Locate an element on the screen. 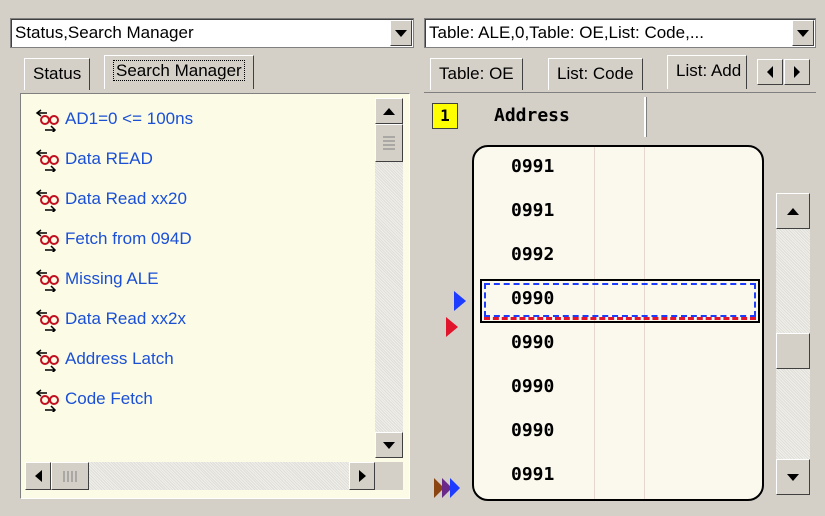 This screenshot has height=516, width=825. column-divider is located at coordinates (644, 323).